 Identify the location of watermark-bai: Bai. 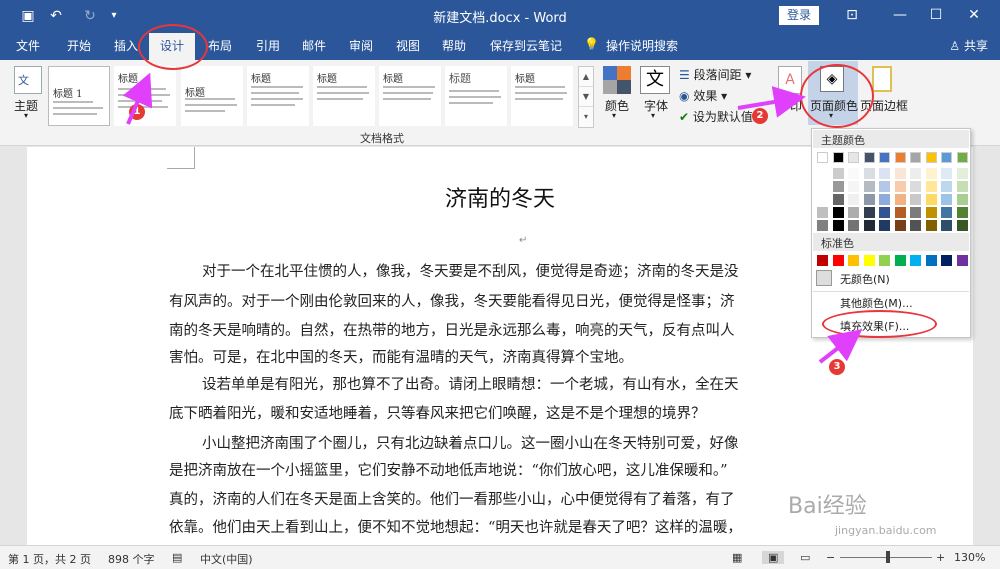
(805, 506).